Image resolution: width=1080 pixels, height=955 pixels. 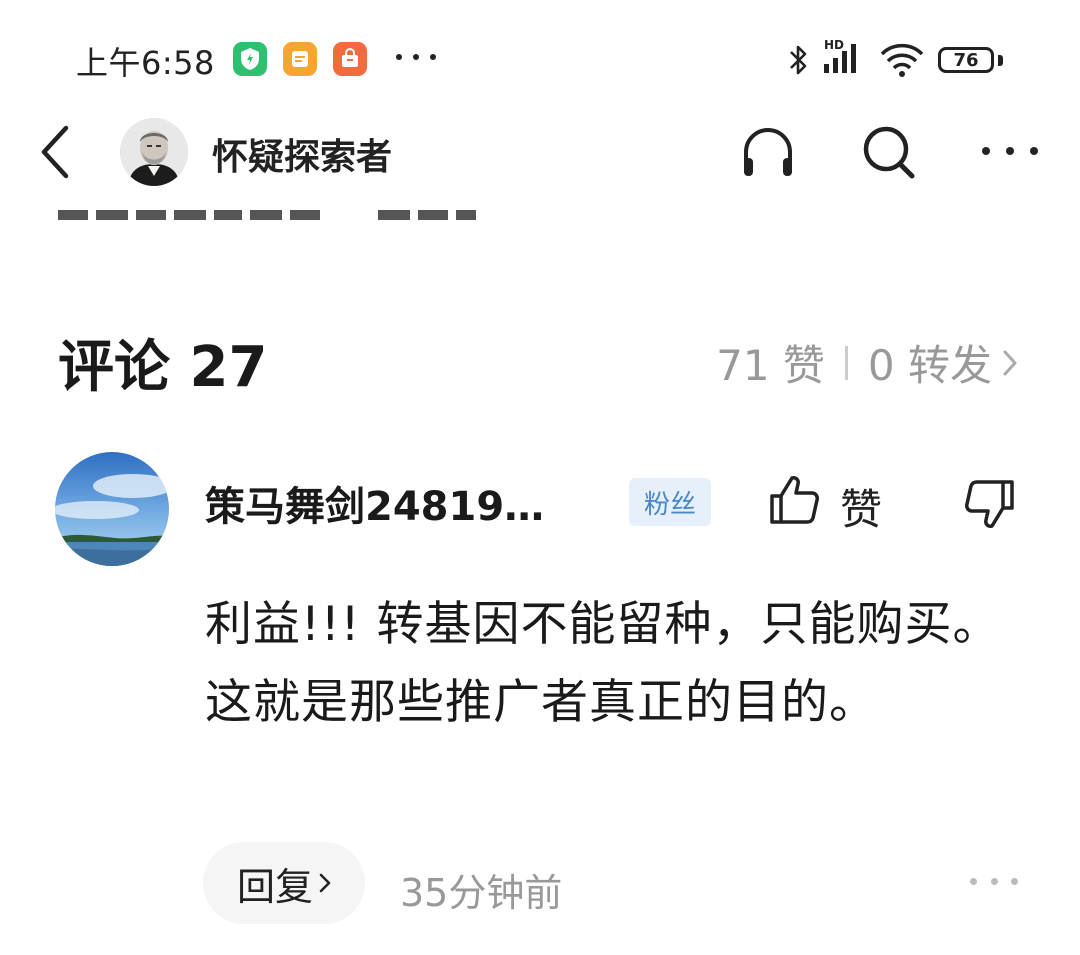 I want to click on comment-time: 35分钟前, so click(x=481, y=893).